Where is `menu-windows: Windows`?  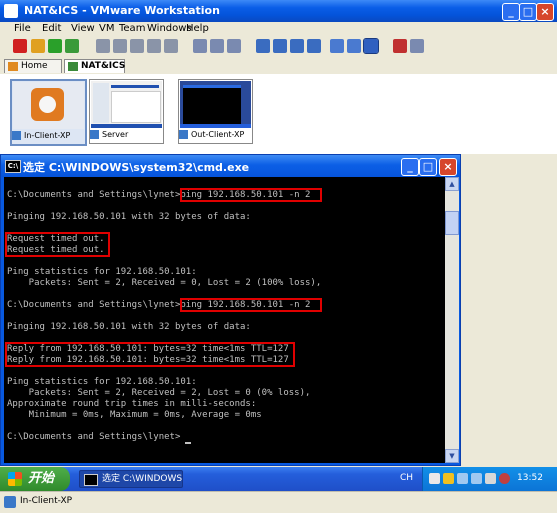 menu-windows: Windows is located at coordinates (169, 28).